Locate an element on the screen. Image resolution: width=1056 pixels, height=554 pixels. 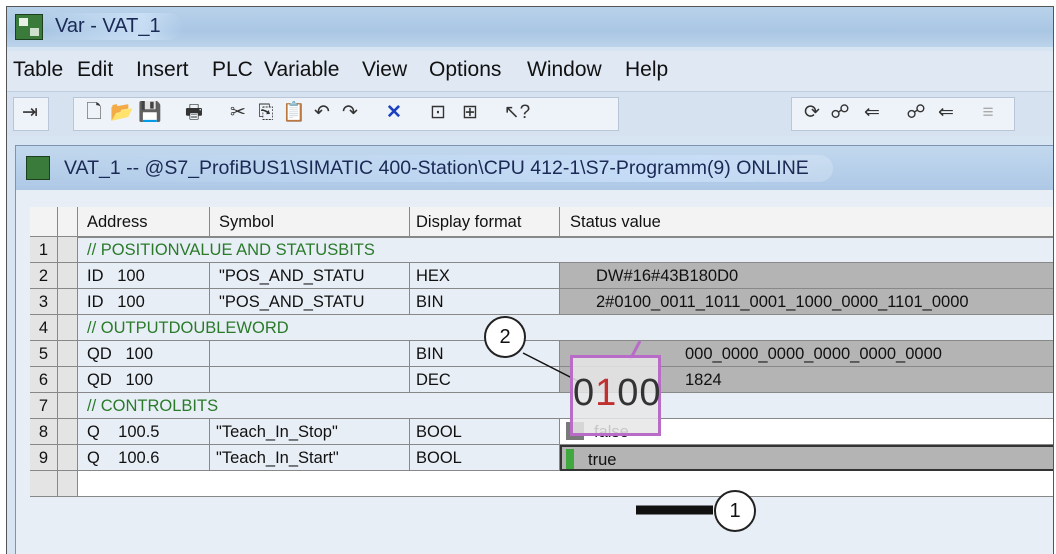
callout-1: 1 is located at coordinates (735, 511).